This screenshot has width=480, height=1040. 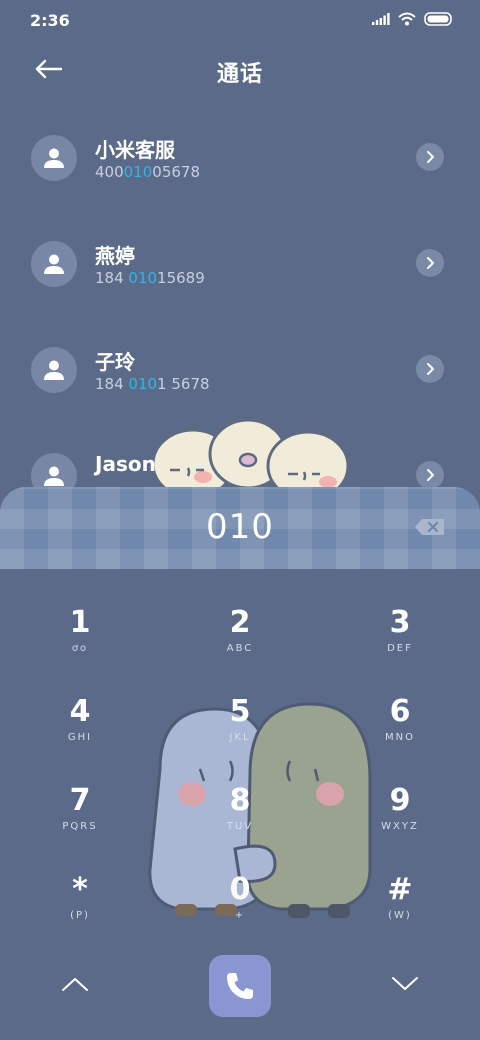 I want to click on key-2: 2 ABC, so click(x=240, y=645).